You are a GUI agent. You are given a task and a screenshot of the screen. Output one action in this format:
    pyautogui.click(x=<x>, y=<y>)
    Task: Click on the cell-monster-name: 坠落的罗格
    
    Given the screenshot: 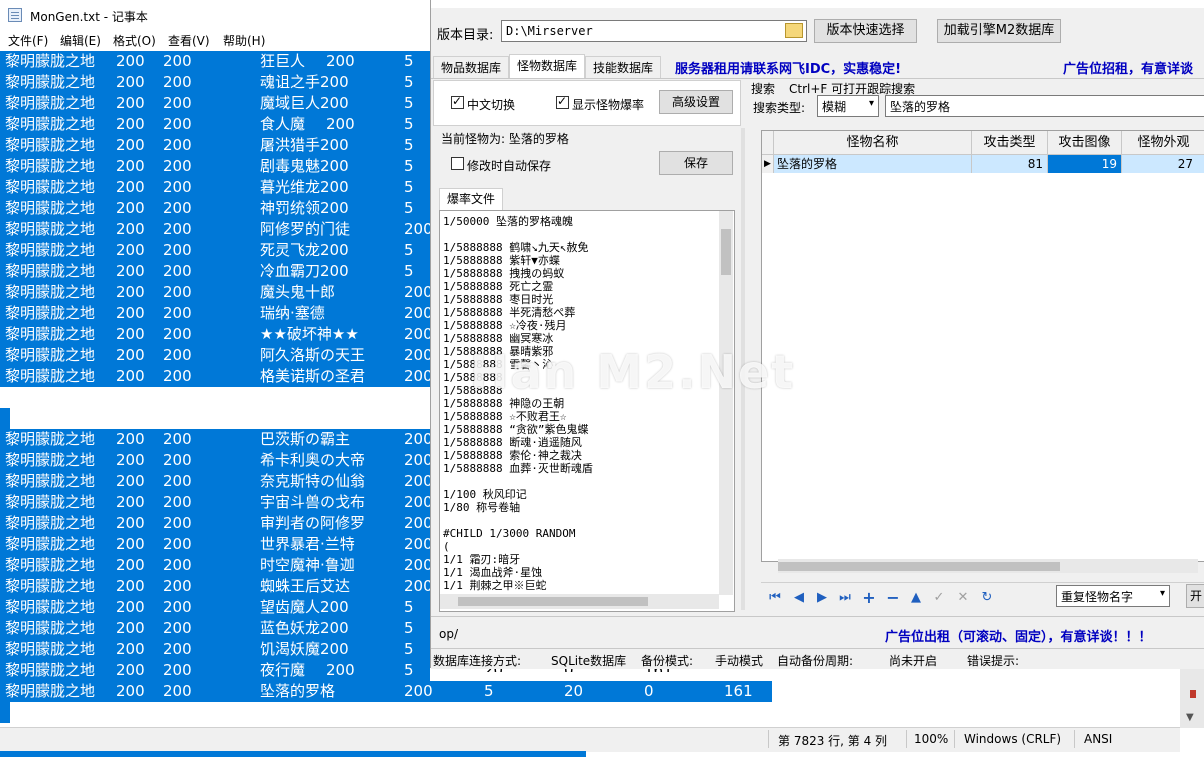 What is the action you would take?
    pyautogui.click(x=873, y=164)
    